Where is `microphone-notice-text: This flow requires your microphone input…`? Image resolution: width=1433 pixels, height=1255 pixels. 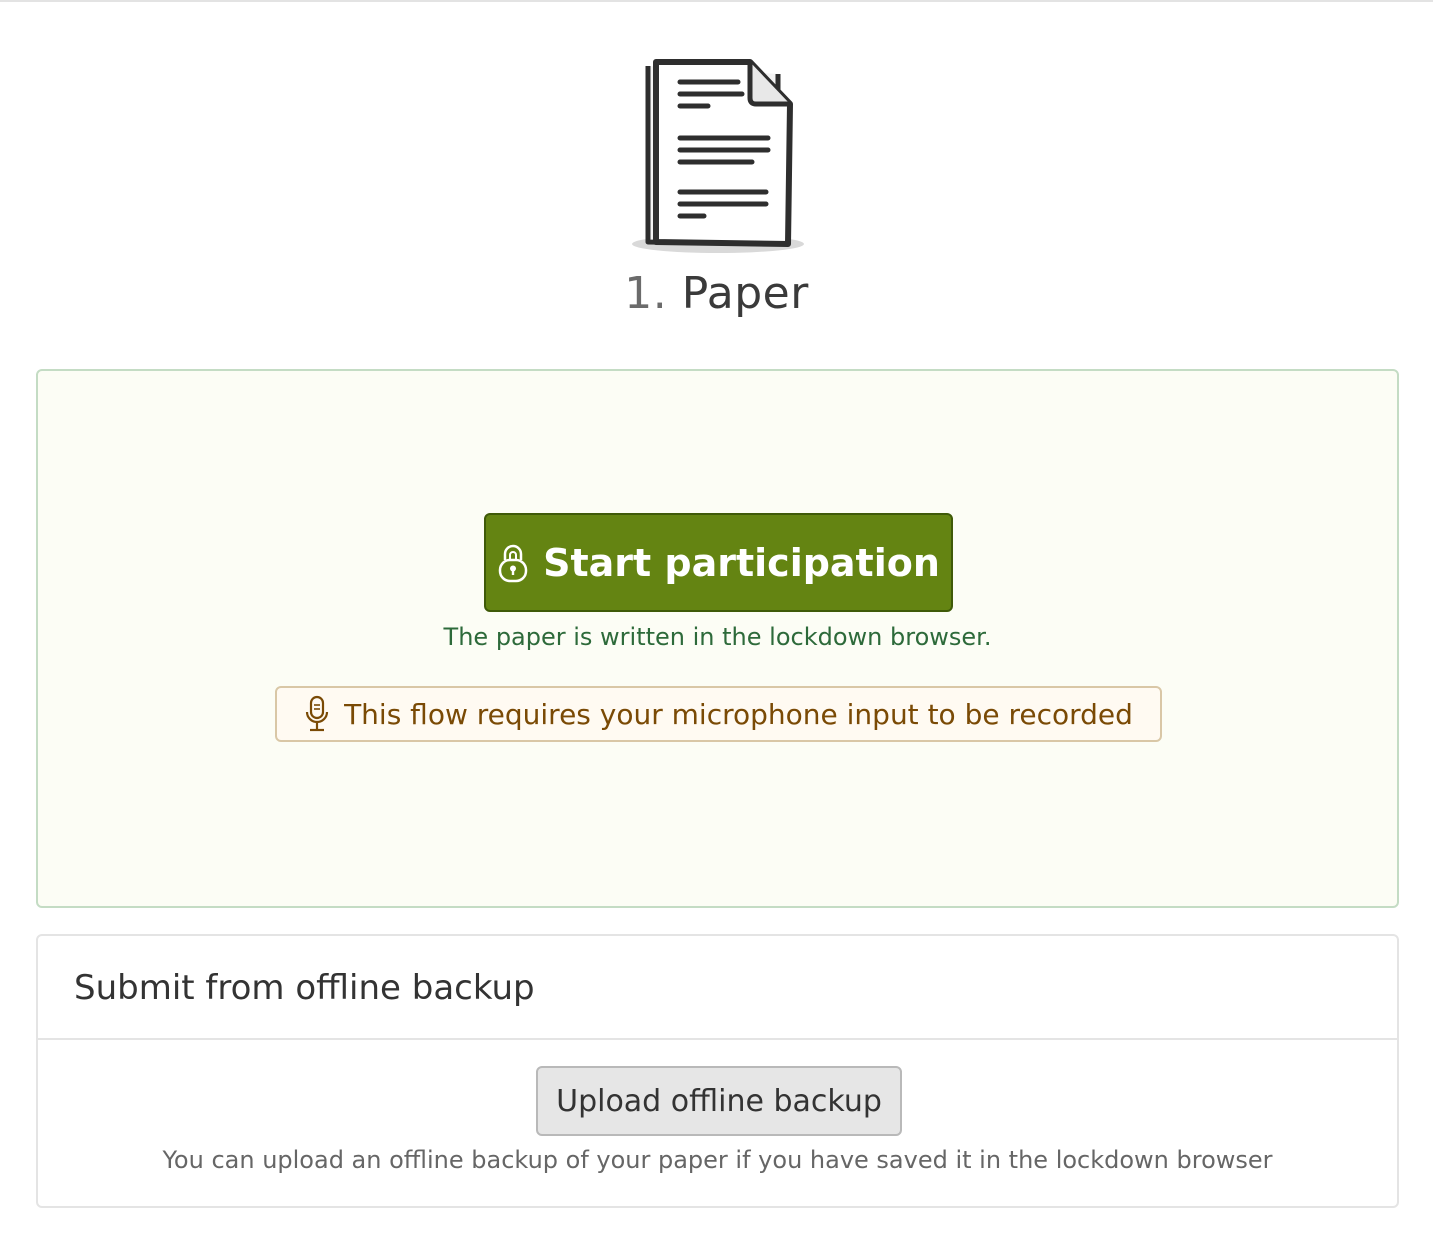 microphone-notice-text: This flow requires your microphone input… is located at coordinates (738, 714).